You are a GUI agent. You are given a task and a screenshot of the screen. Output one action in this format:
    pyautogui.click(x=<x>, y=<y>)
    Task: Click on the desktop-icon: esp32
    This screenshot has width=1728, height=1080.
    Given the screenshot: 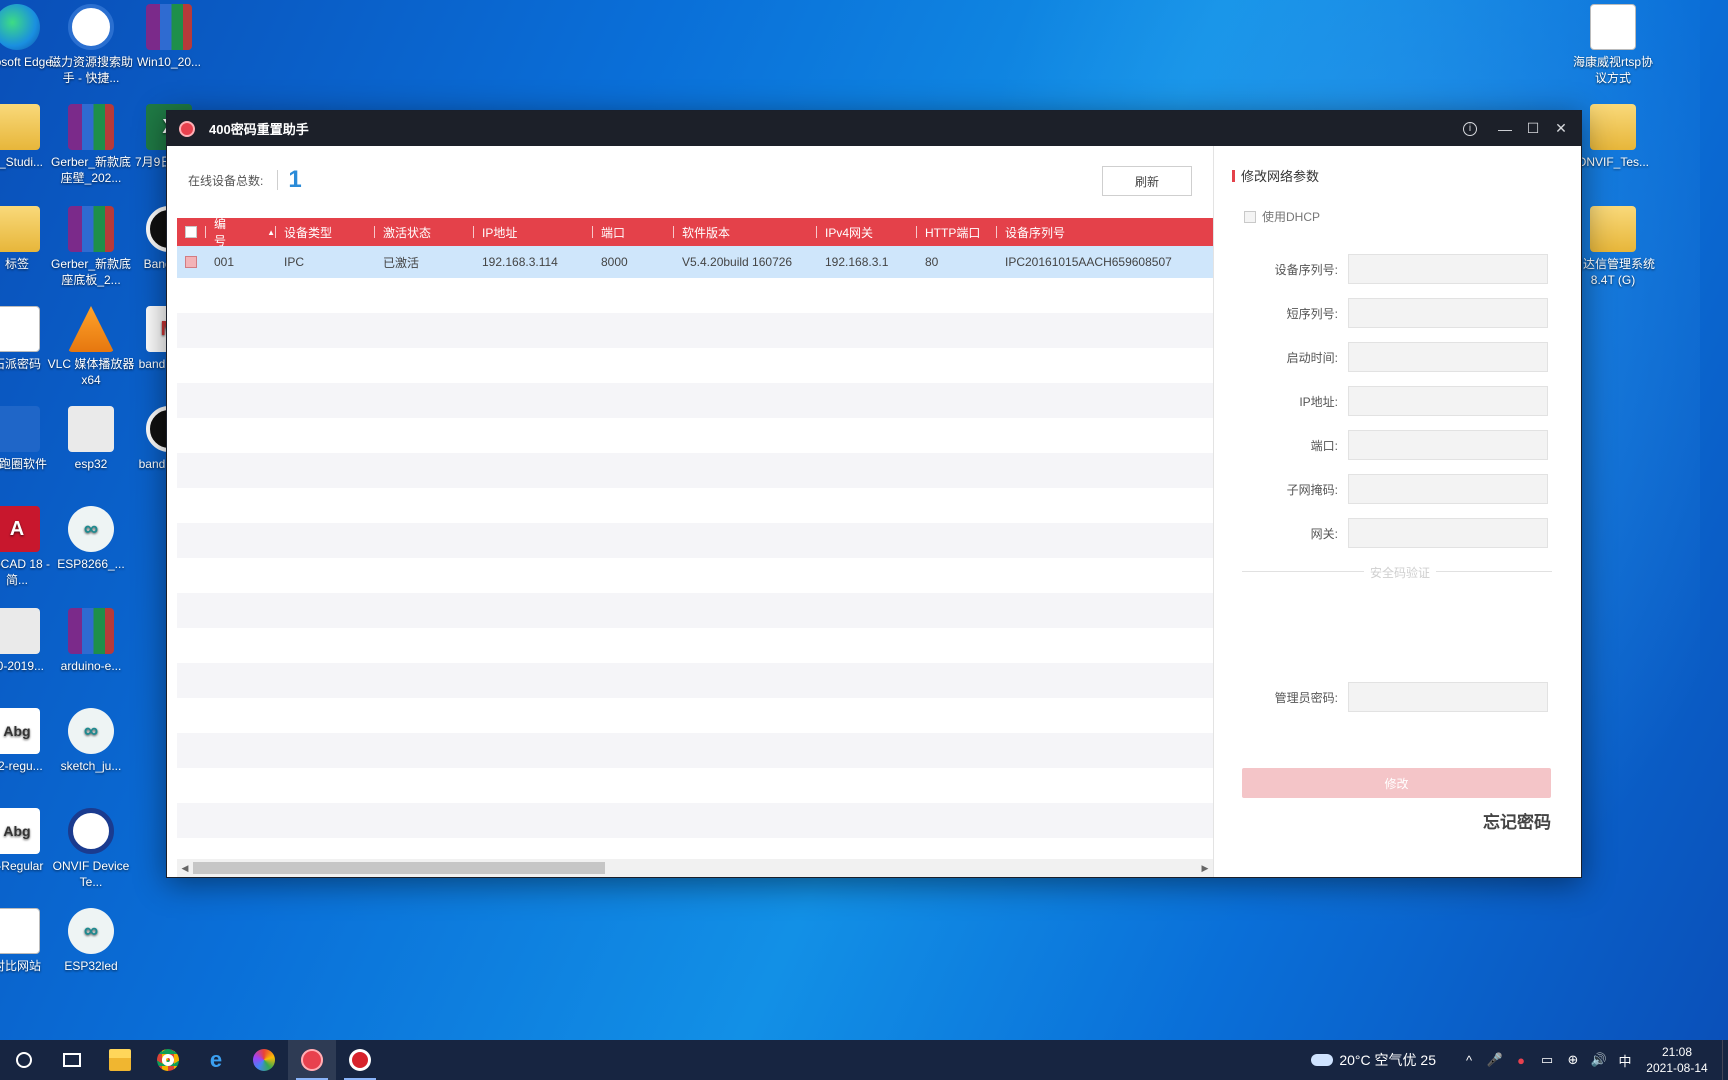 What is the action you would take?
    pyautogui.click(x=91, y=439)
    